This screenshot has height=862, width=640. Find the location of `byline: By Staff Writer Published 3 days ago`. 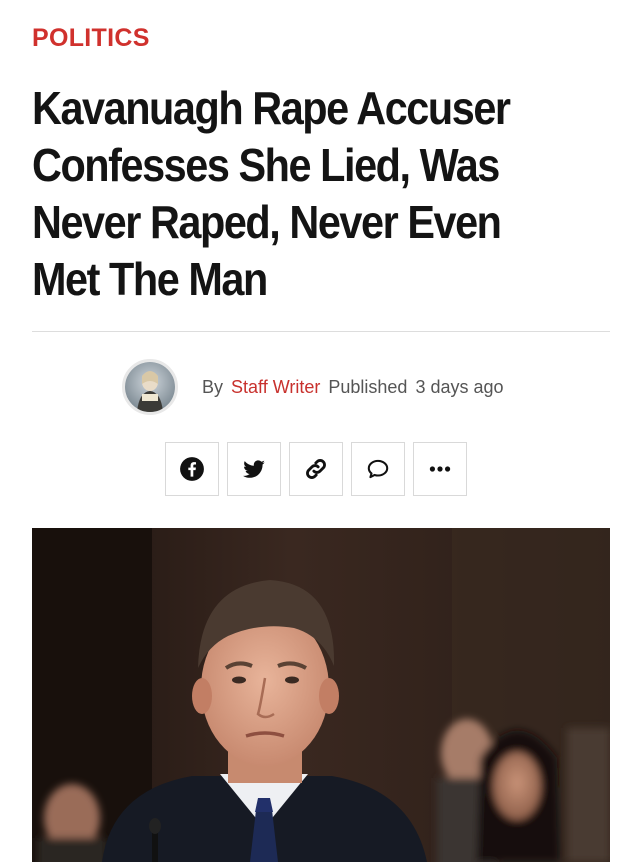

byline: By Staff Writer Published 3 days ago is located at coordinates (313, 387).